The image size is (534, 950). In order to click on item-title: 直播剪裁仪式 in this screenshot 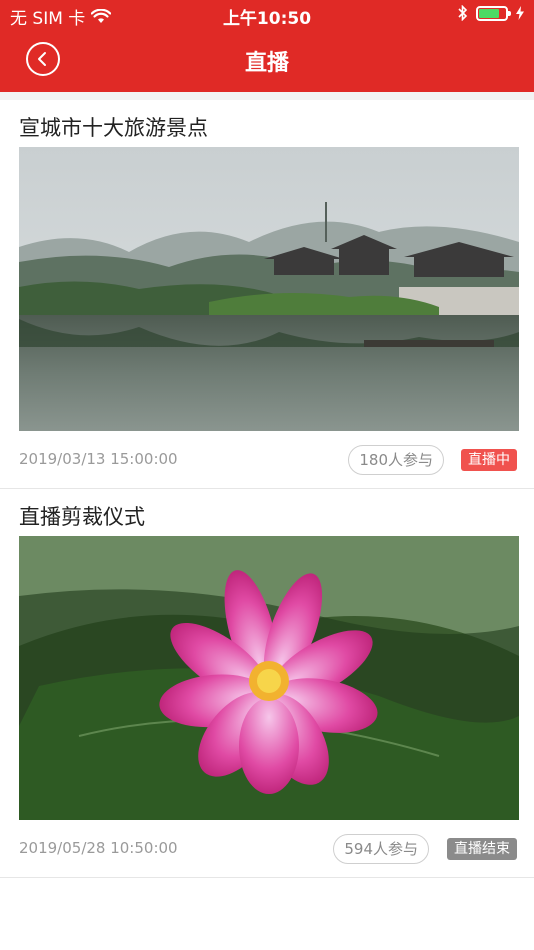, I will do `click(82, 517)`.